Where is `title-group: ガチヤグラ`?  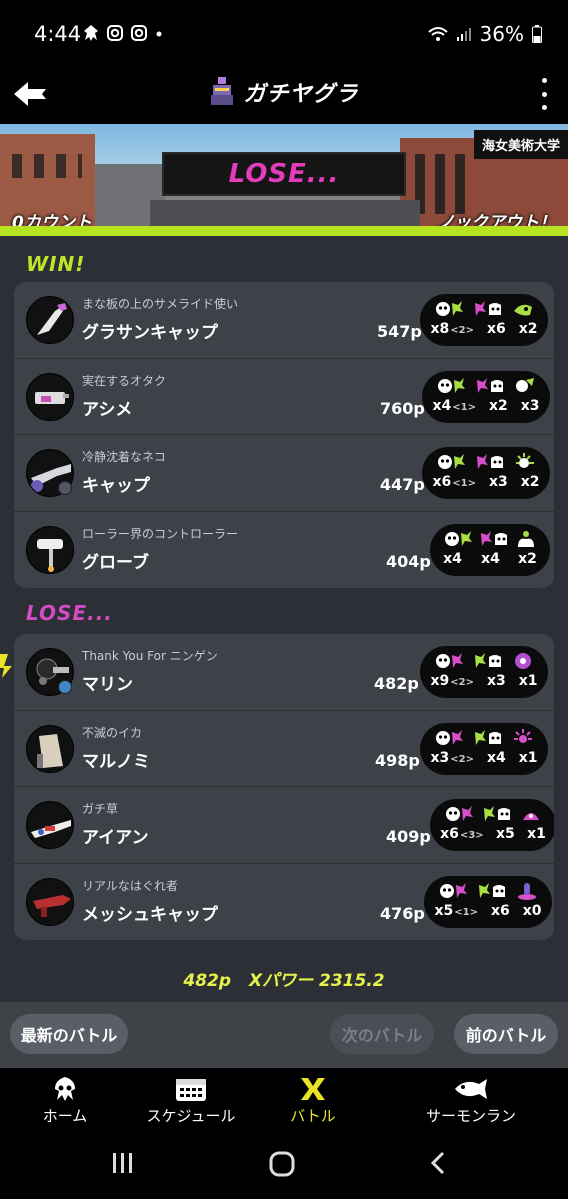
title-group: ガチヤグラ is located at coordinates (284, 92).